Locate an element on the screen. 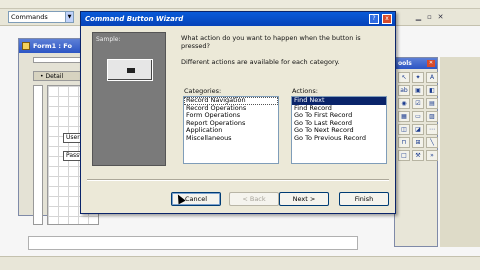 This screenshot has width=480, height=270. right-panel-background is located at coordinates (460, 152).